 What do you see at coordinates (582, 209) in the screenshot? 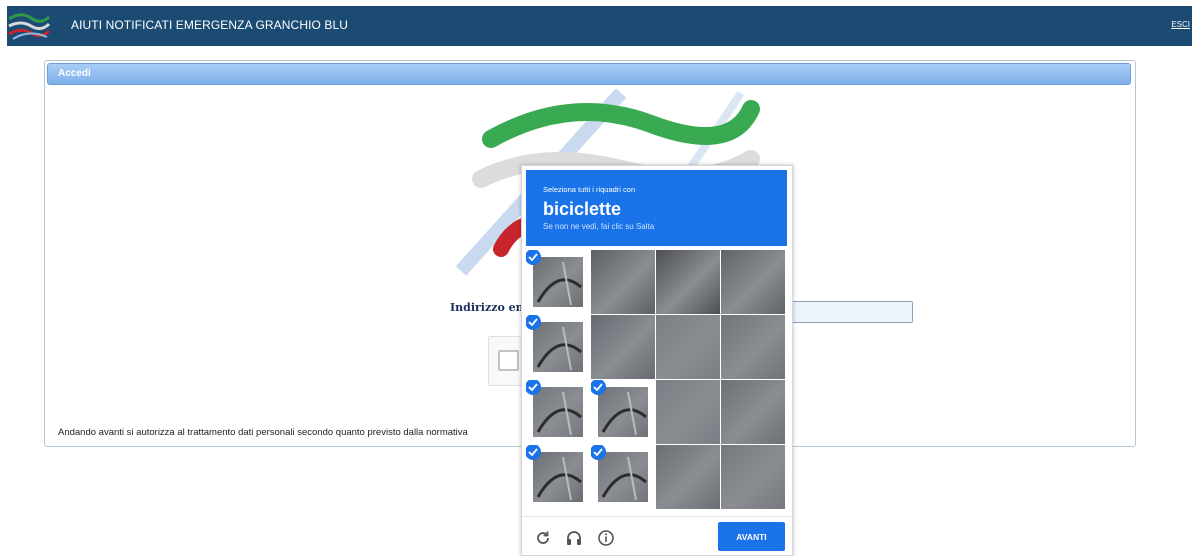
I see `challenge-target: biciclette` at bounding box center [582, 209].